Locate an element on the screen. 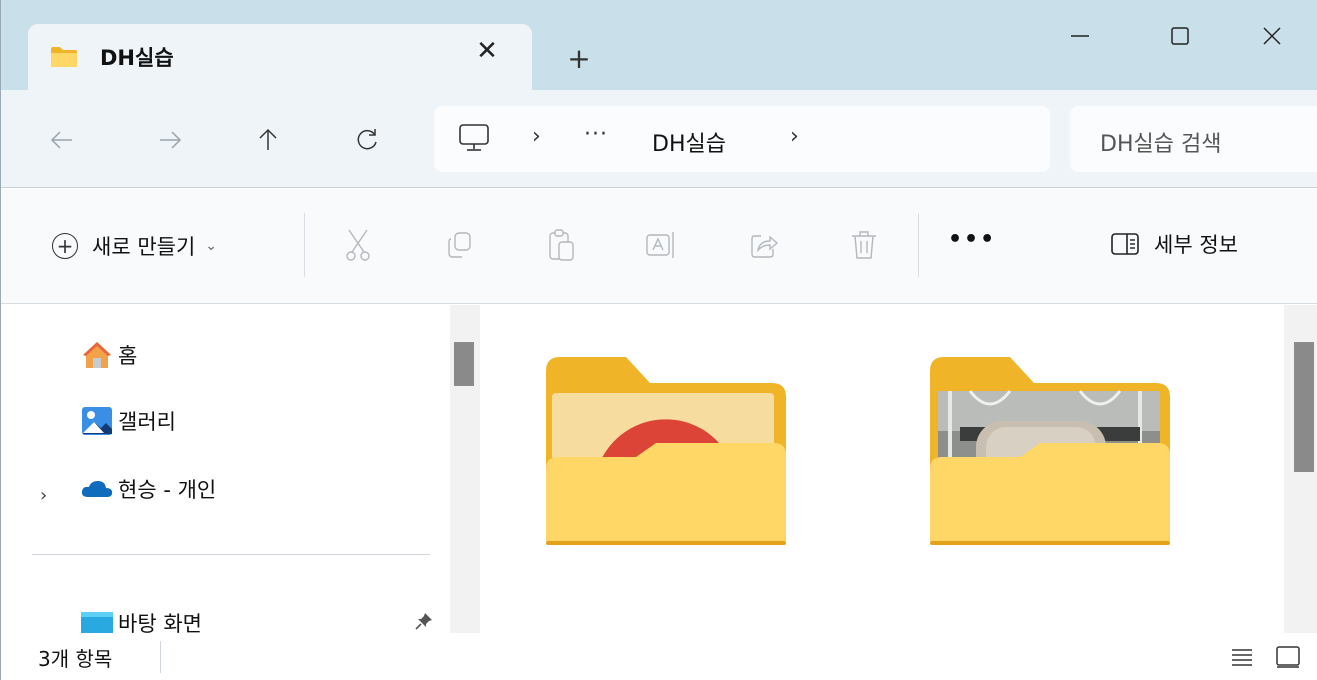 The height and width of the screenshot is (680, 1317). cut-button is located at coordinates (358, 245).